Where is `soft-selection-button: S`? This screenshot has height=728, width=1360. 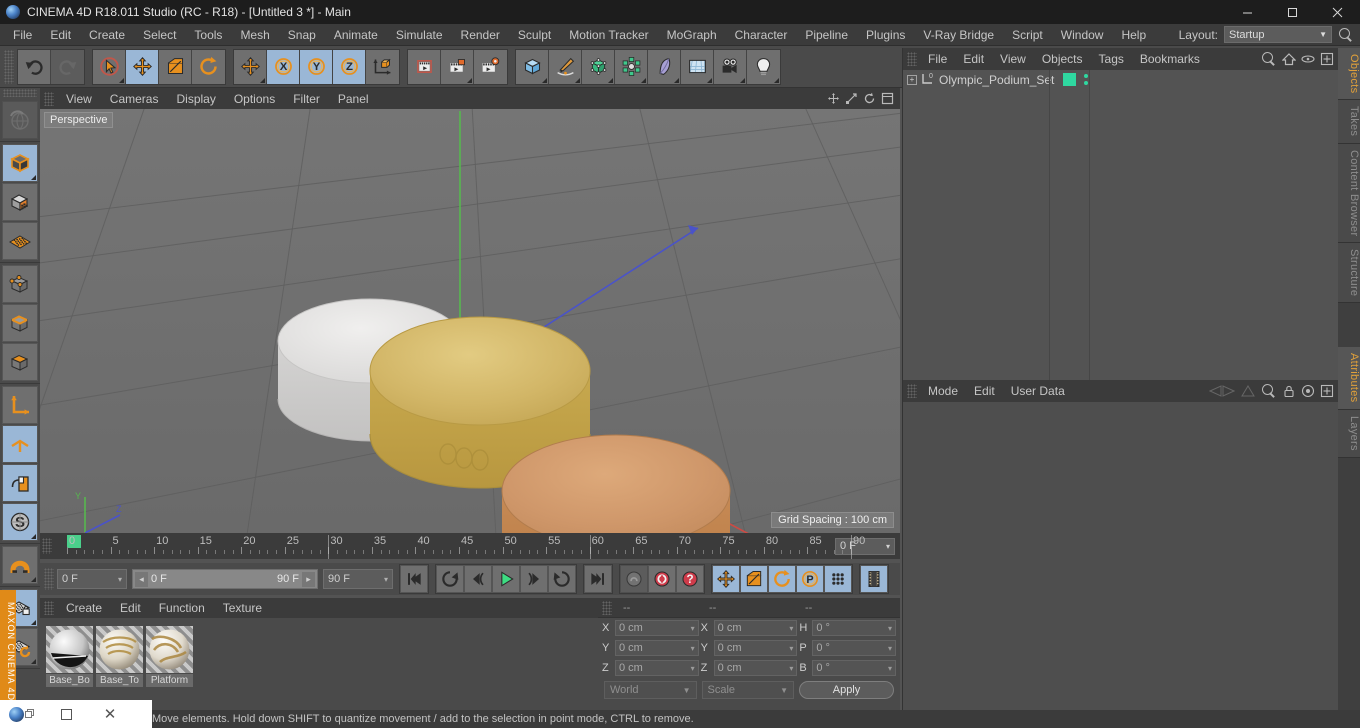 soft-selection-button: S is located at coordinates (20, 522).